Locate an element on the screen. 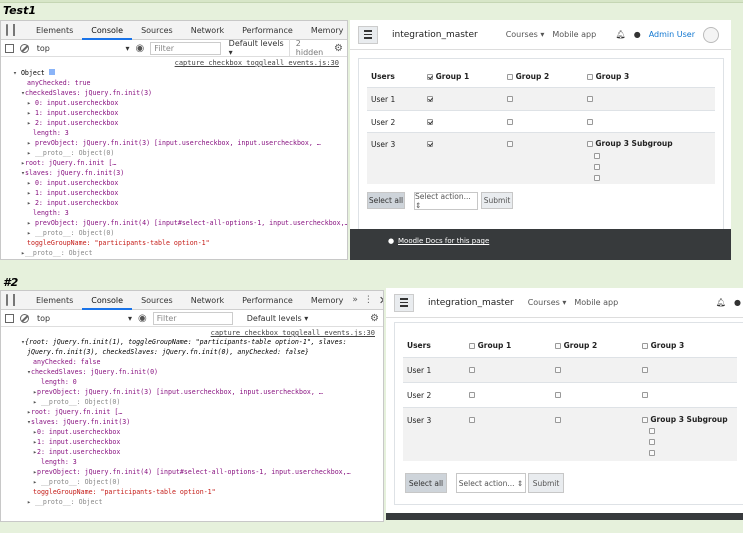  user-menu: Admin User is located at coordinates (672, 34).